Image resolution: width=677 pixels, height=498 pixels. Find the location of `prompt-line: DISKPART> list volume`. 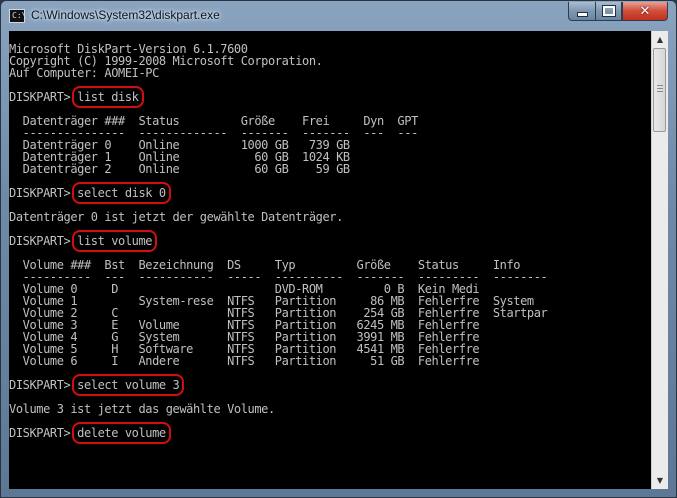

prompt-line: DISKPART> list volume is located at coordinates (278, 241).